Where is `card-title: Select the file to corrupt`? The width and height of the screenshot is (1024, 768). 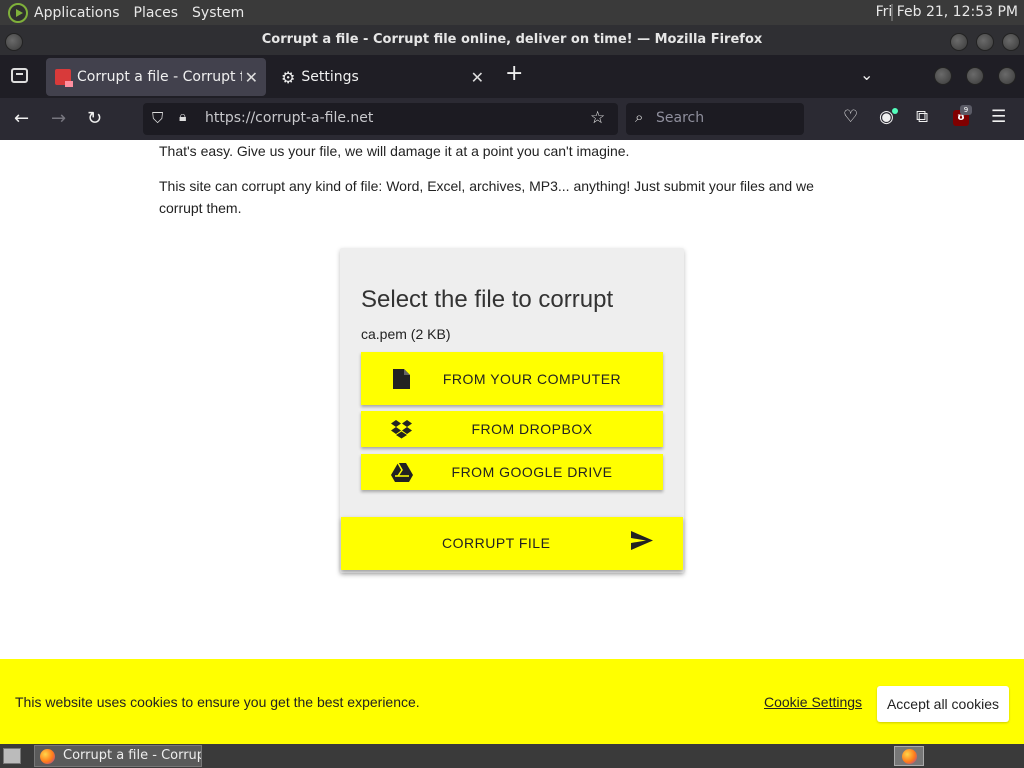
card-title: Select the file to corrupt is located at coordinates (487, 299).